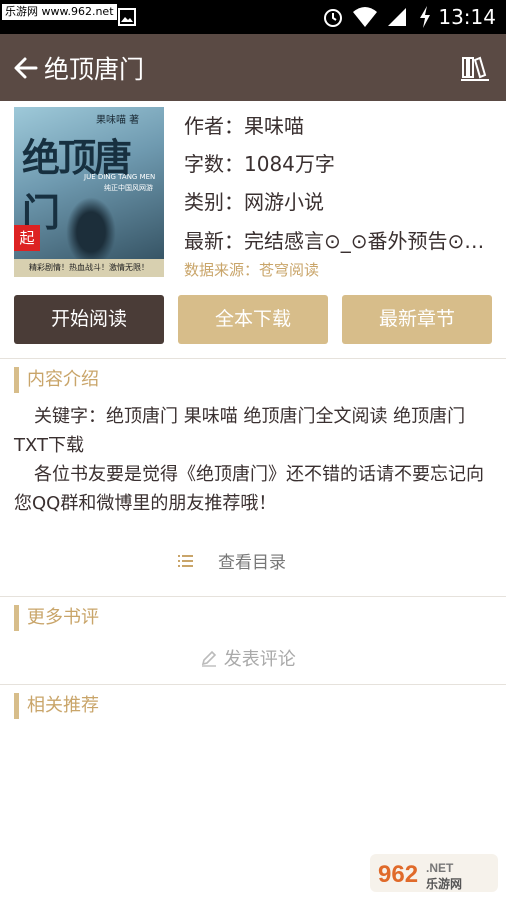  Describe the element at coordinates (398, 874) in the screenshot. I see `svg-text: 962` at that location.